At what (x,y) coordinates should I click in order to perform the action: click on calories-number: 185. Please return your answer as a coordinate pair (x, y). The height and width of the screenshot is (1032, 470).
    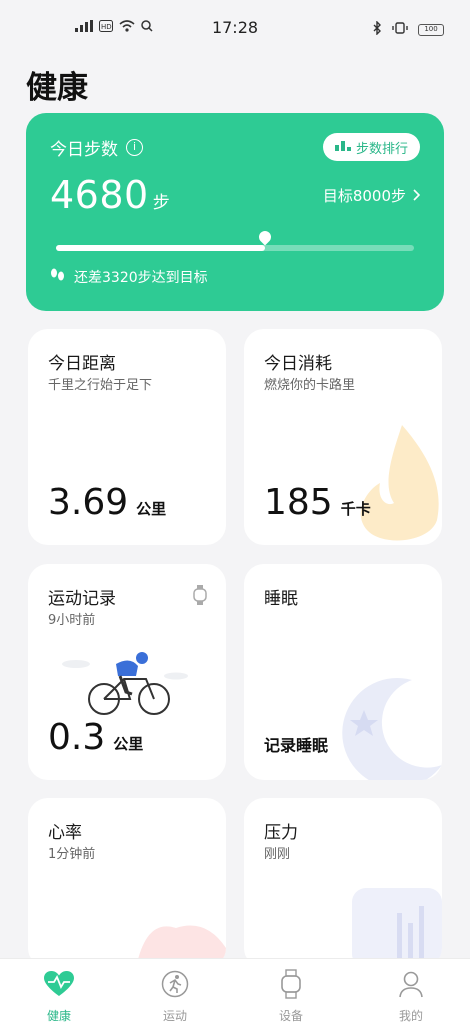
    Looking at the image, I should click on (298, 502).